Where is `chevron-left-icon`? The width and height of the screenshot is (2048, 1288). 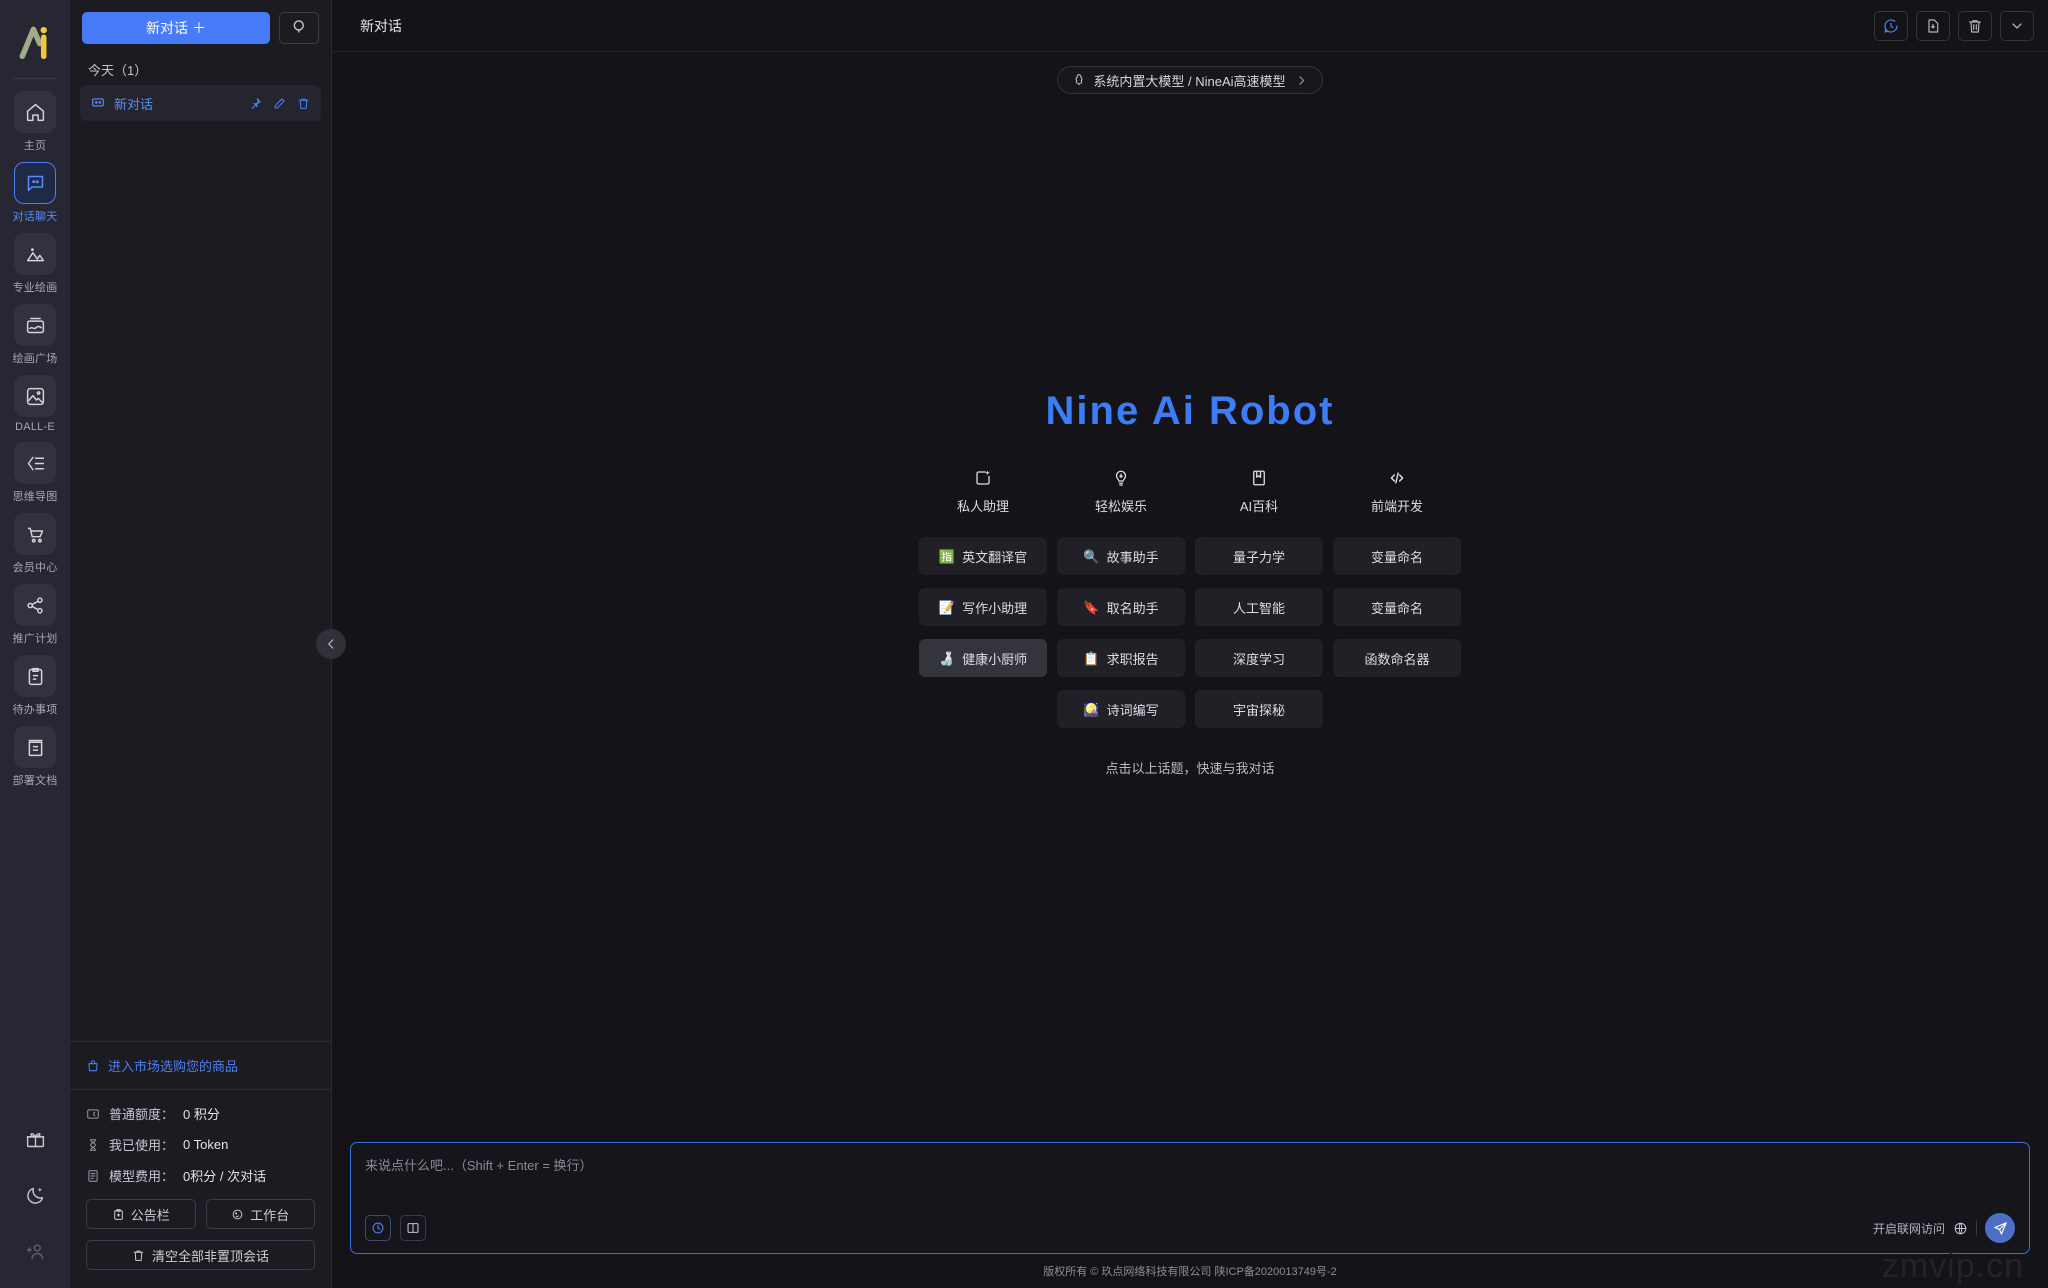 chevron-left-icon is located at coordinates (331, 644).